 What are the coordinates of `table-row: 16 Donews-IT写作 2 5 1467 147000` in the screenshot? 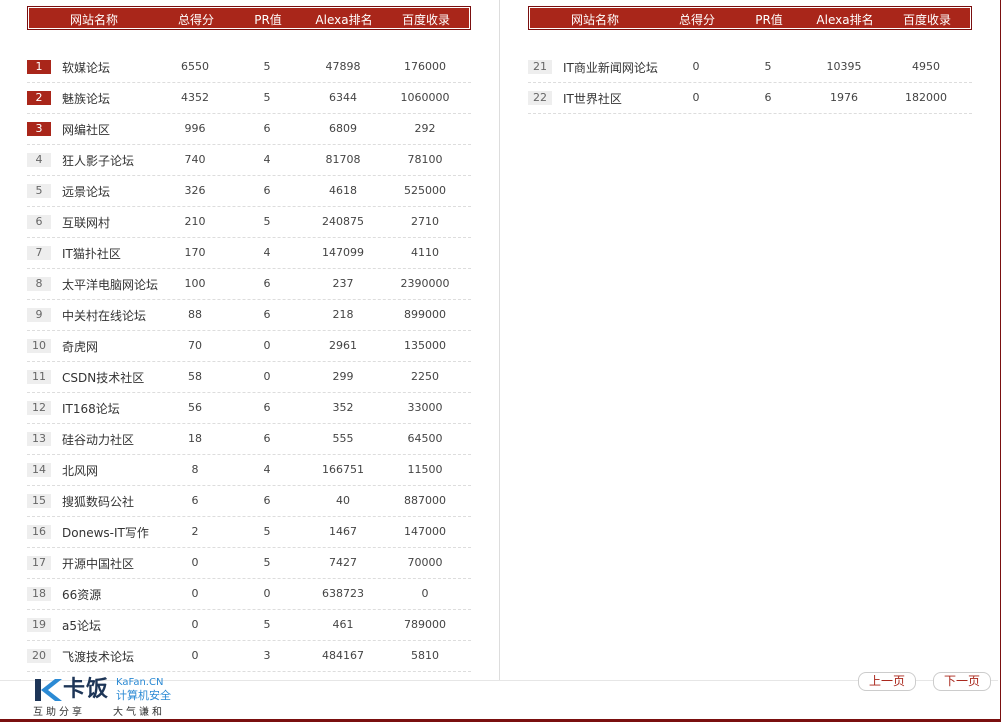 It's located at (249, 532).